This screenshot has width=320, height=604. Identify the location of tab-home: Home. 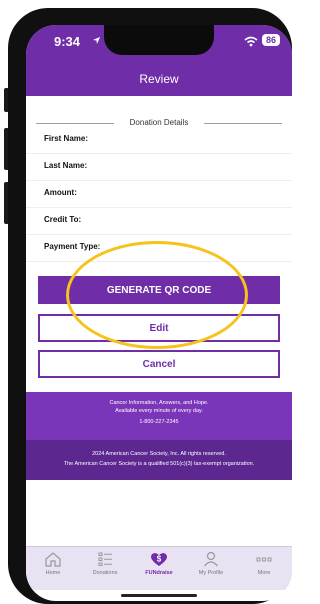
(53, 563).